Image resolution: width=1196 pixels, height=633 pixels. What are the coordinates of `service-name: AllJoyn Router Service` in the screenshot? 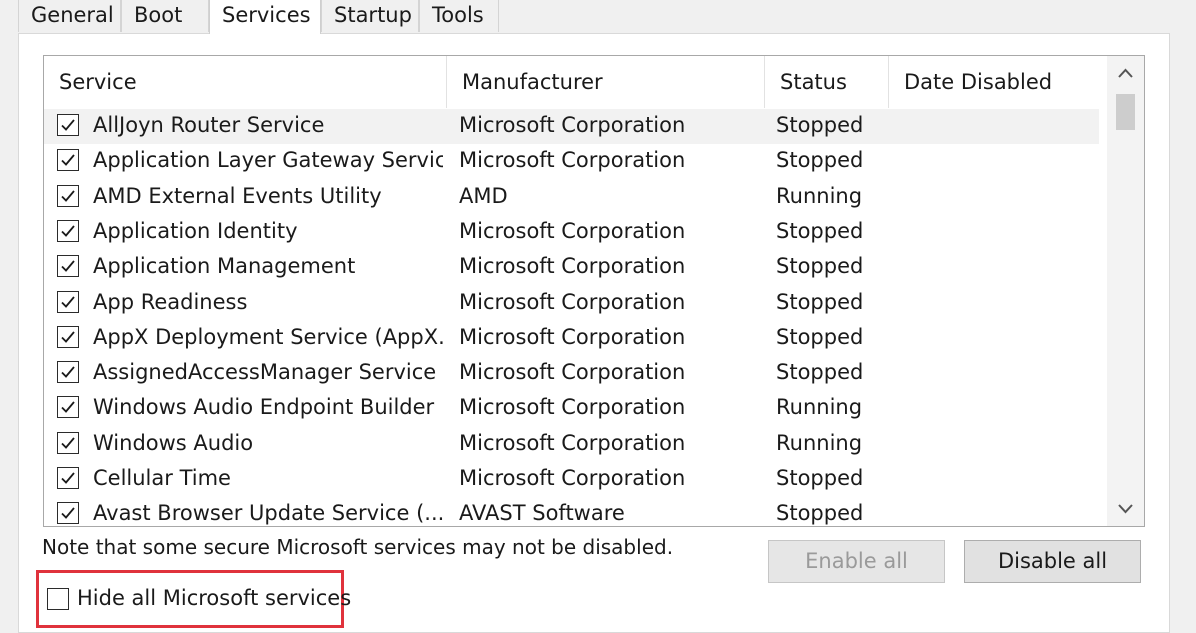 It's located at (209, 125).